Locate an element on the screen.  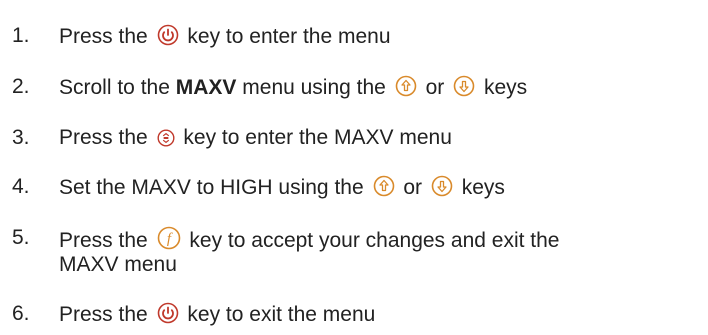
step-number: 3. is located at coordinates (21, 137).